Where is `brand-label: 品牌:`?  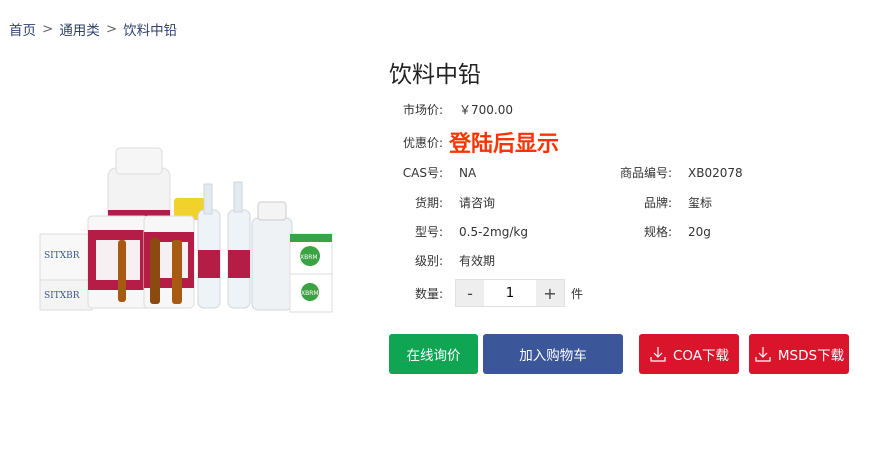
brand-label: 品牌: is located at coordinates (657, 203).